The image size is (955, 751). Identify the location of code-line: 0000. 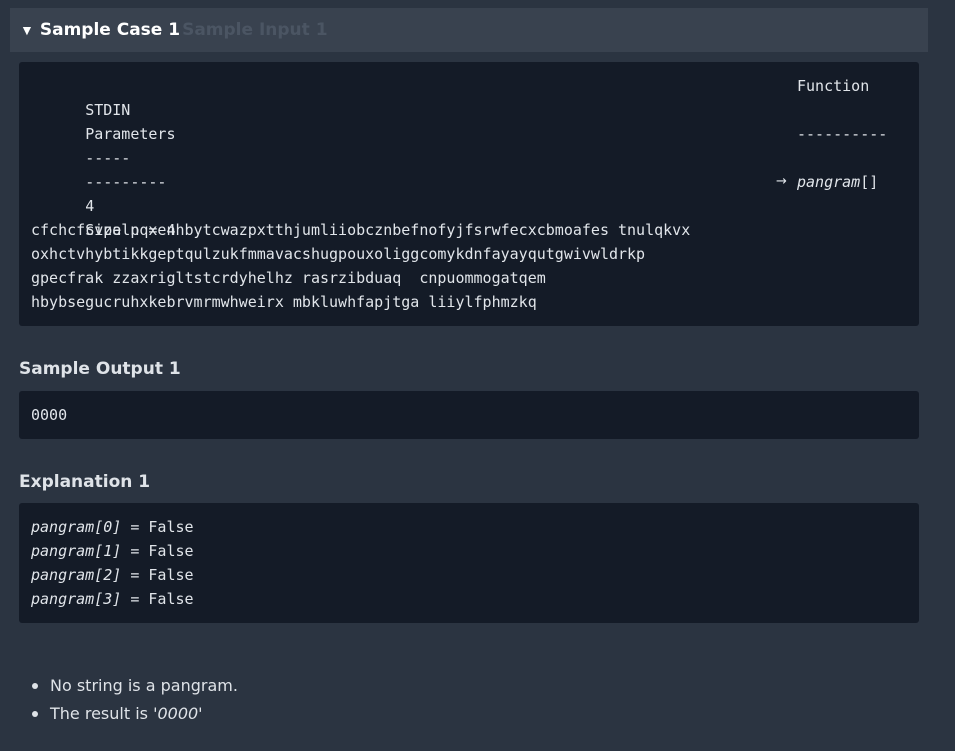
(469, 415).